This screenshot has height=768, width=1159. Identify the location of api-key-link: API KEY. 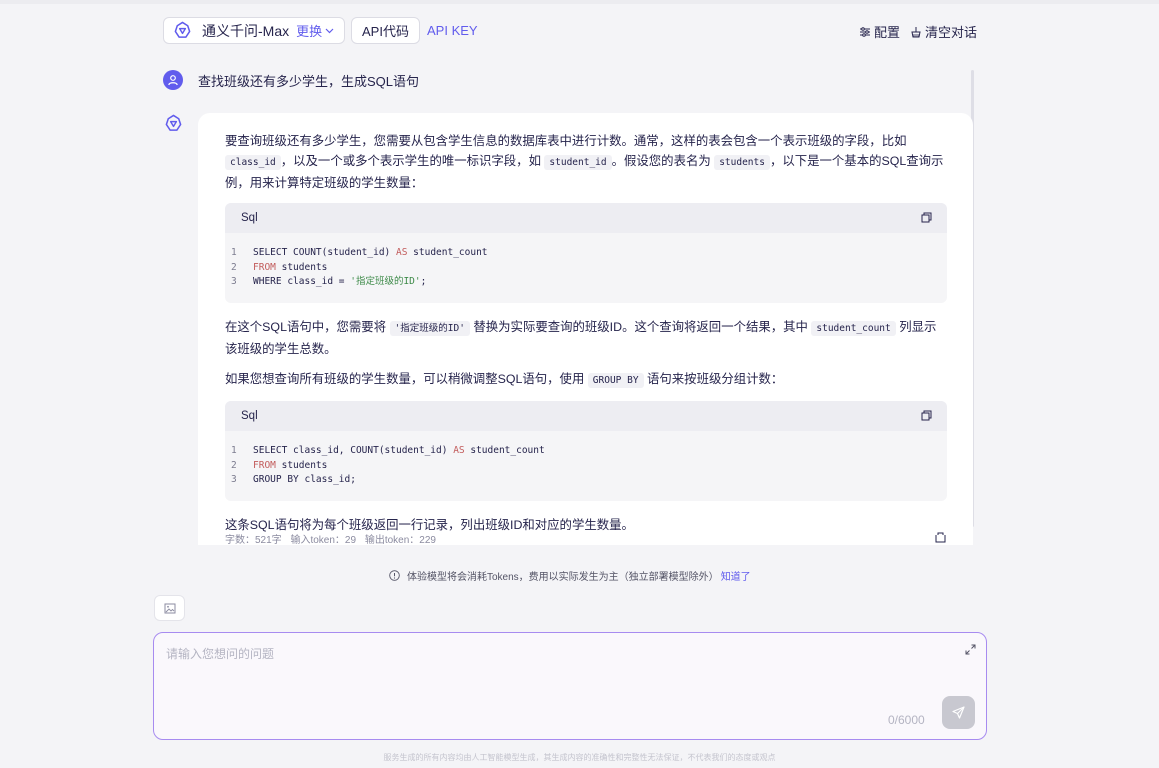
(452, 30).